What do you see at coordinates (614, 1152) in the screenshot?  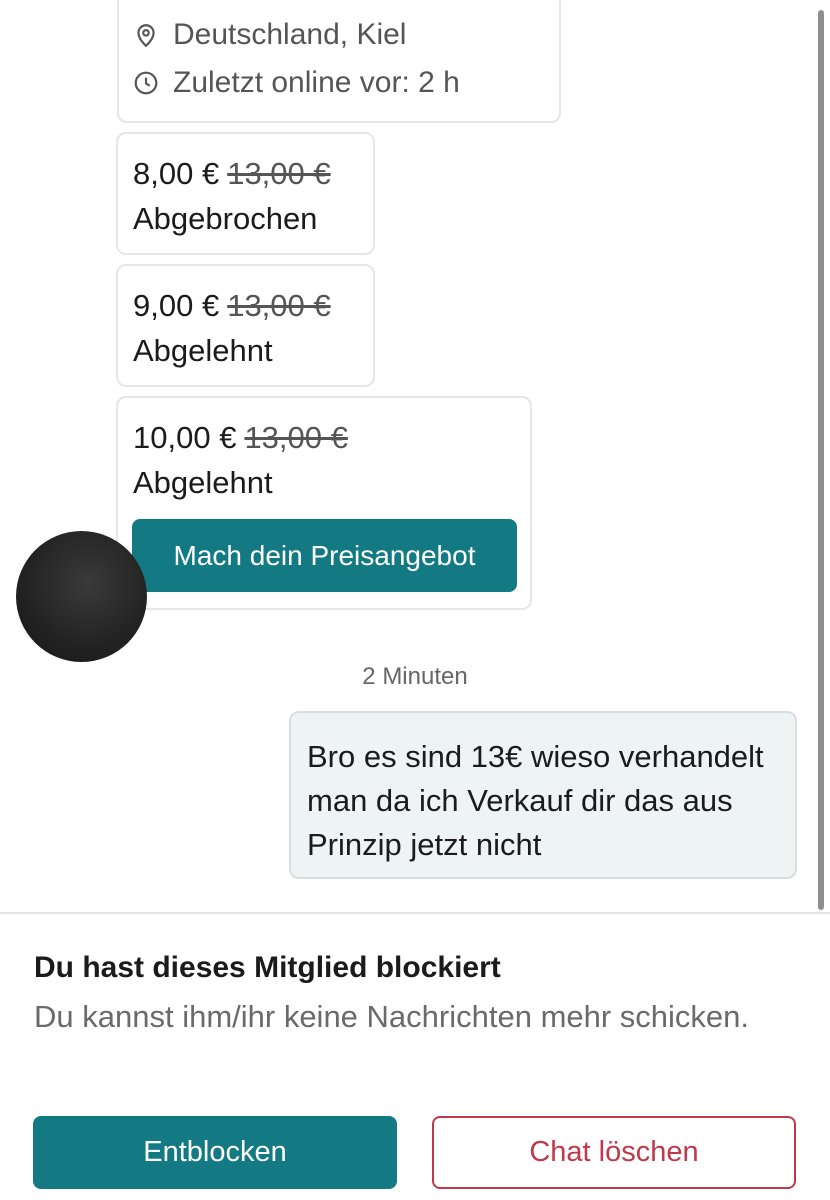 I see `delete-chat-button: Chat löschen` at bounding box center [614, 1152].